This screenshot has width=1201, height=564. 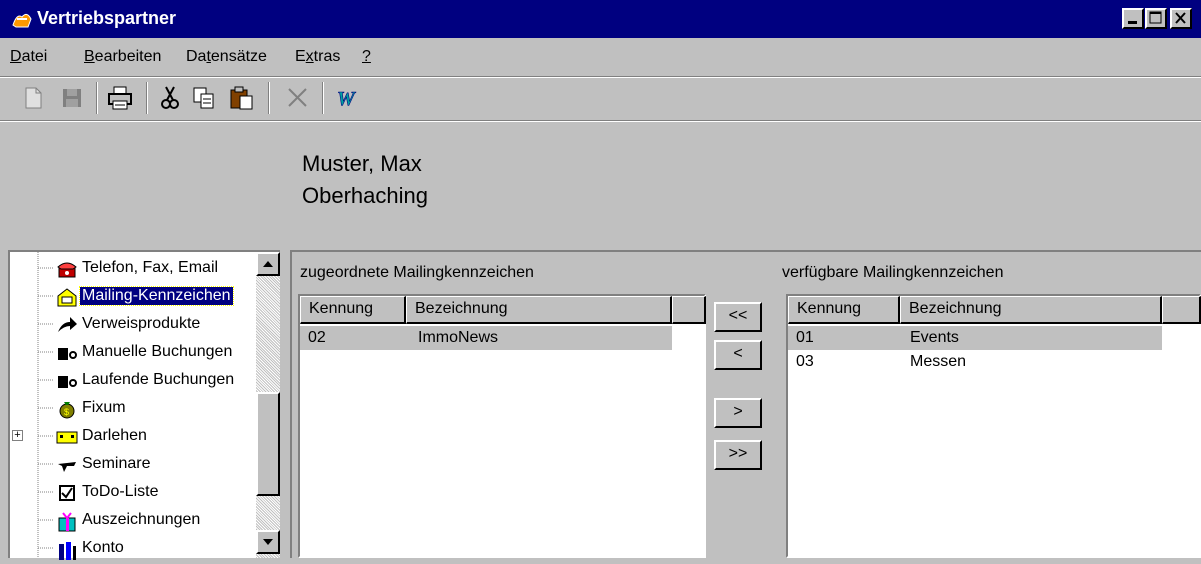 I want to click on checkbox-icon, so click(x=67, y=493).